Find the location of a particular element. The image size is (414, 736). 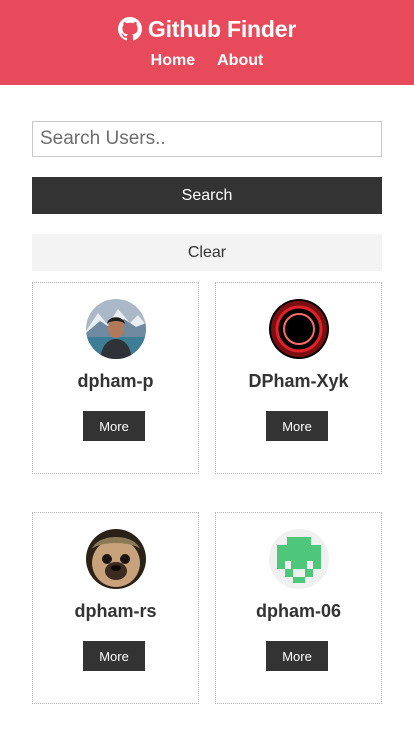

user-card: dpham-rs More is located at coordinates (115, 608).